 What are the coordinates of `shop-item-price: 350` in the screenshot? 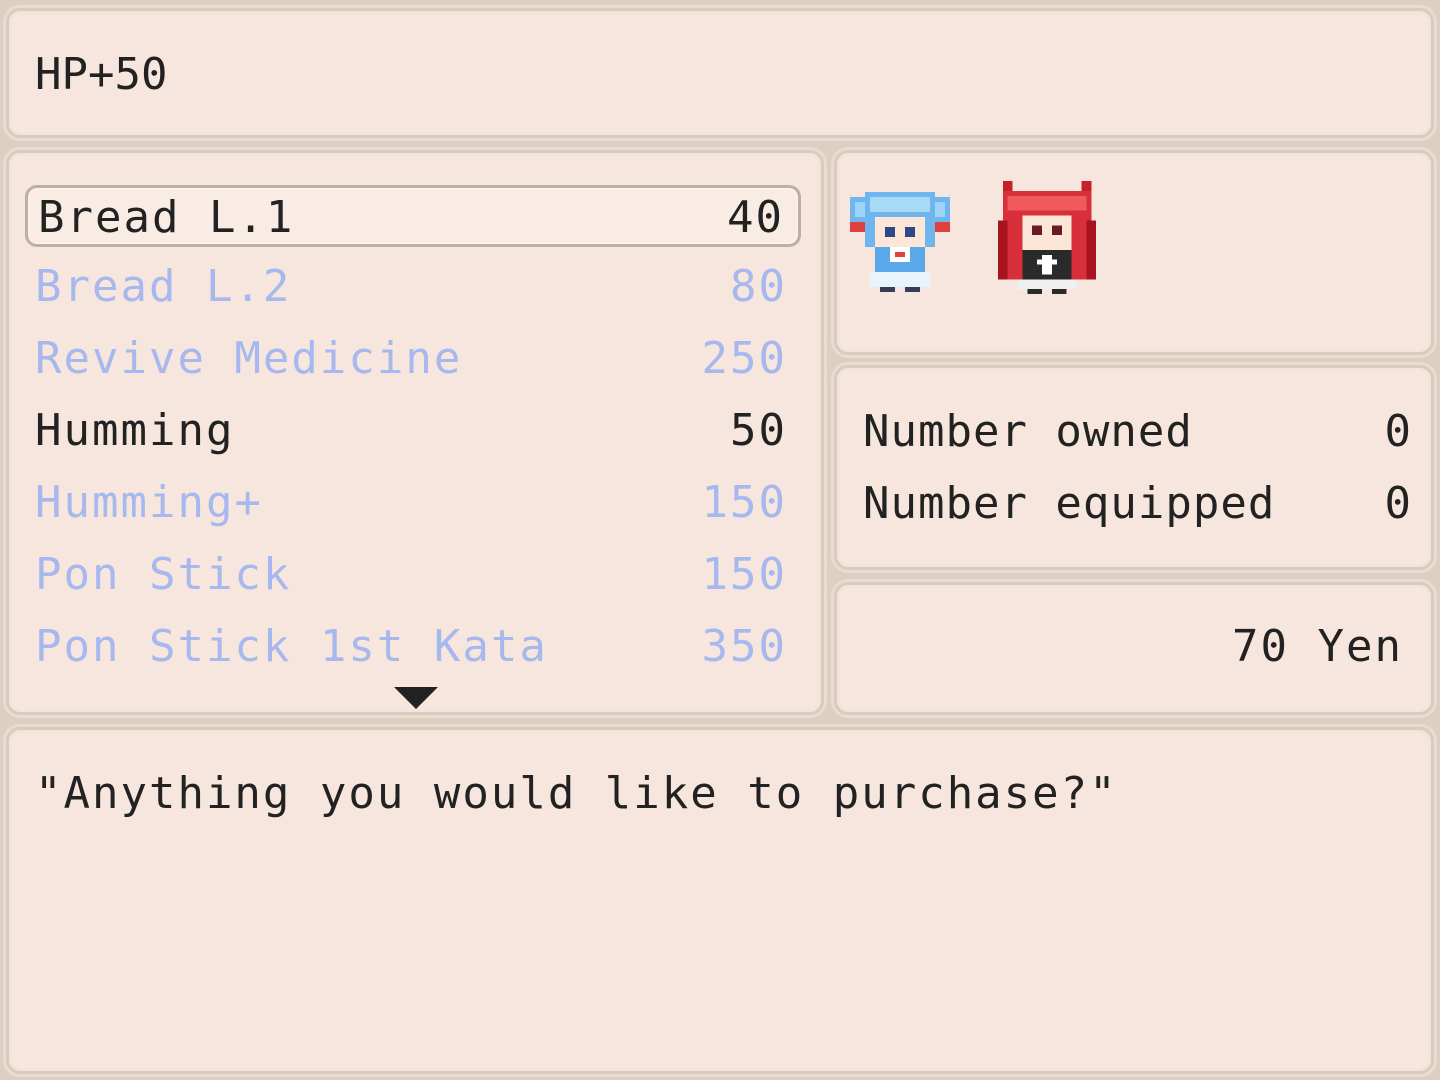 It's located at (744, 646).